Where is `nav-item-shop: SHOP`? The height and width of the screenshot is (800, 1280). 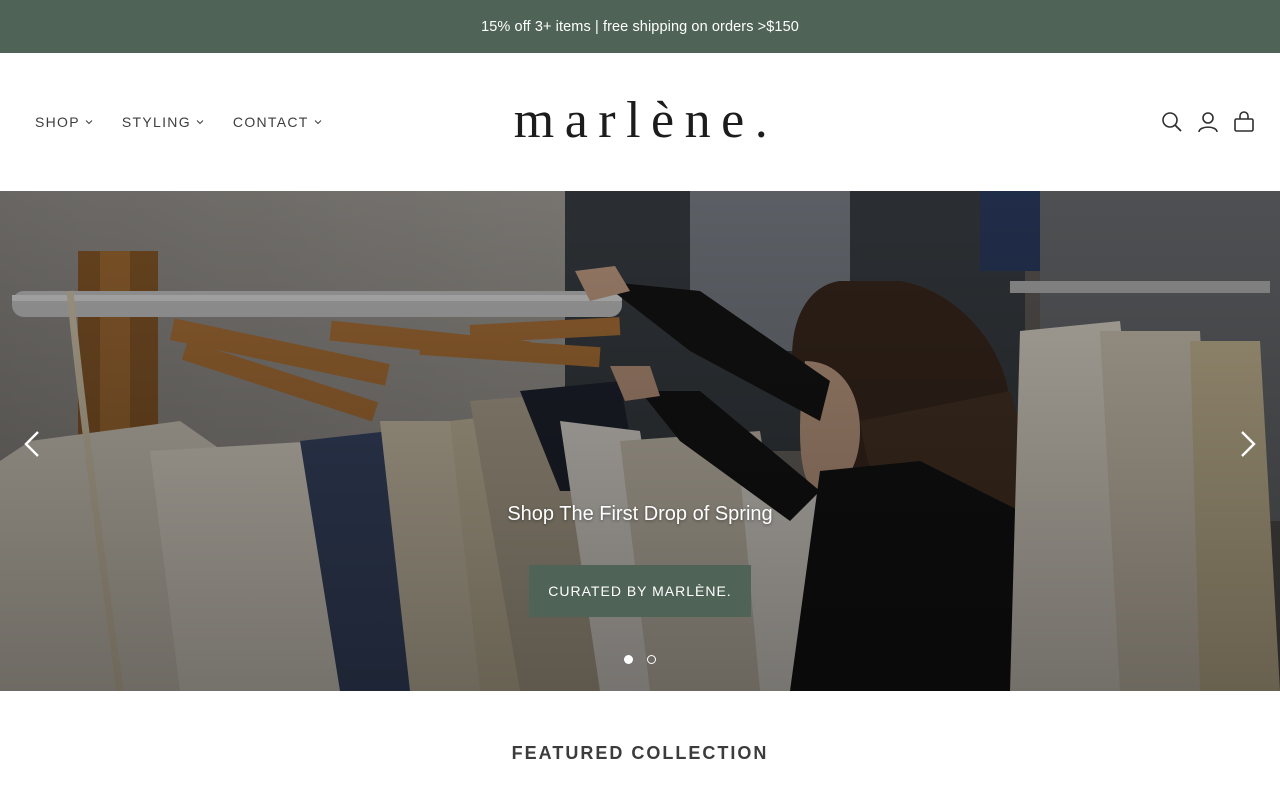 nav-item-shop: SHOP is located at coordinates (64, 122).